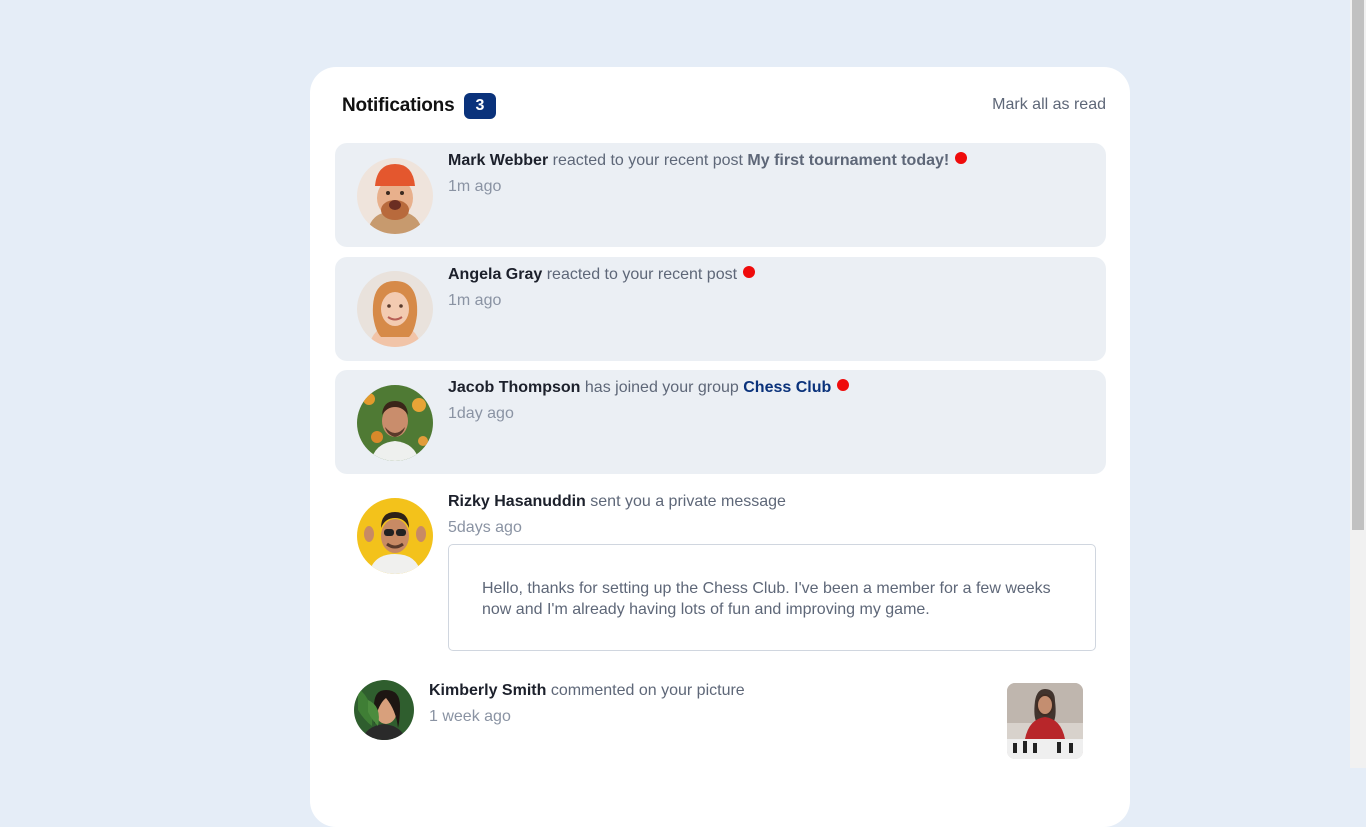  I want to click on user-name: Kimberly Smith, so click(487, 690).